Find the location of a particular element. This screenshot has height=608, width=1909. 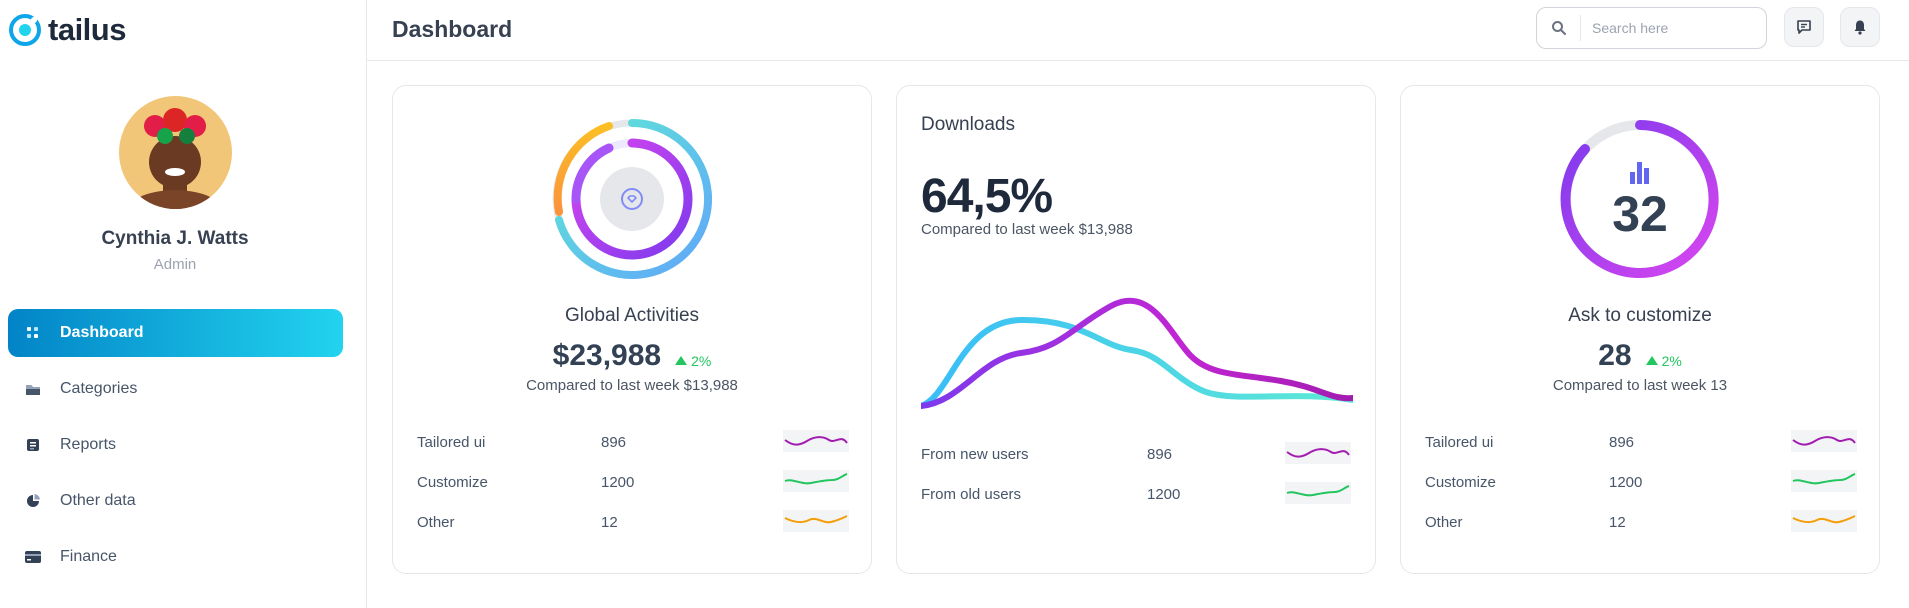

chat-icon is located at coordinates (1804, 27).